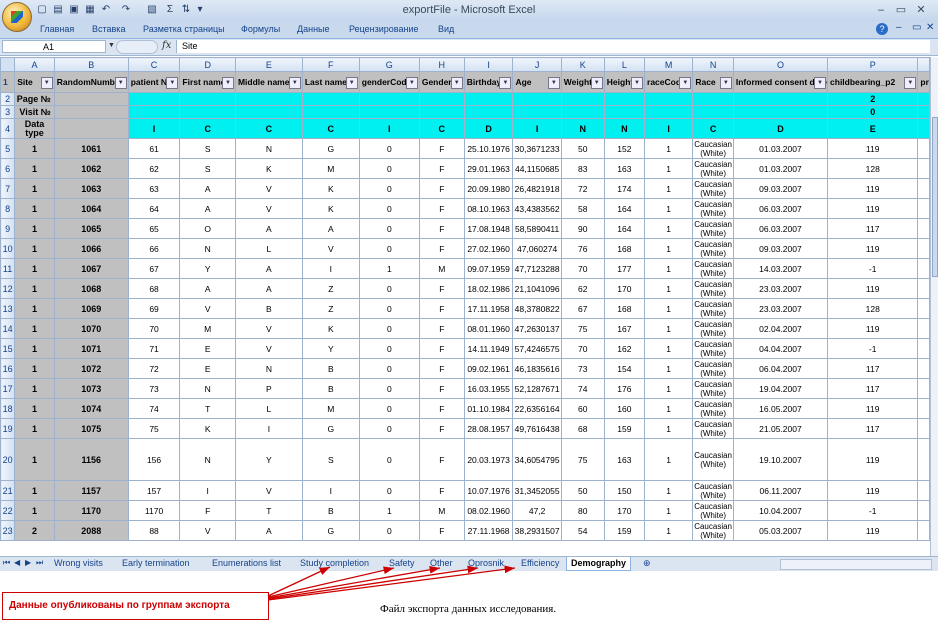 The height and width of the screenshot is (632, 938). Describe the element at coordinates (916, 27) in the screenshot. I see `ribbon-restore-icon: ▭` at that location.